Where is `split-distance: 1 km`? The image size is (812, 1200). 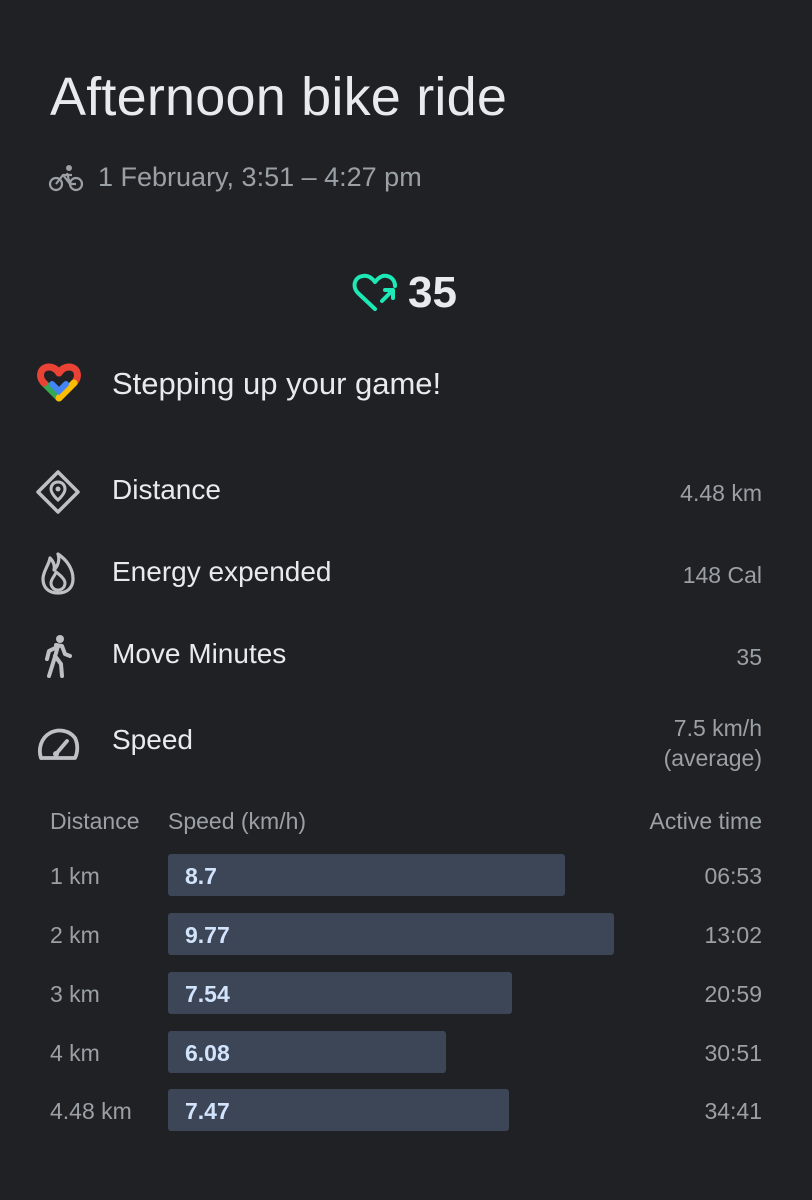 split-distance: 1 km is located at coordinates (75, 876).